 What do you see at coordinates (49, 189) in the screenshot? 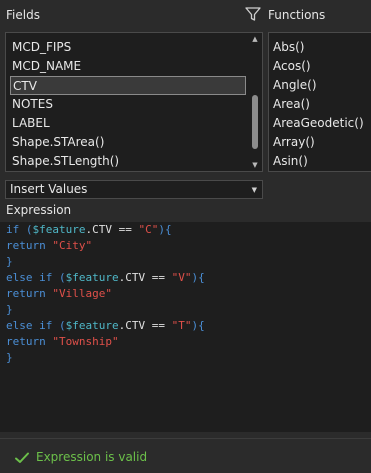
I see `insert-values-label: Insert Values` at bounding box center [49, 189].